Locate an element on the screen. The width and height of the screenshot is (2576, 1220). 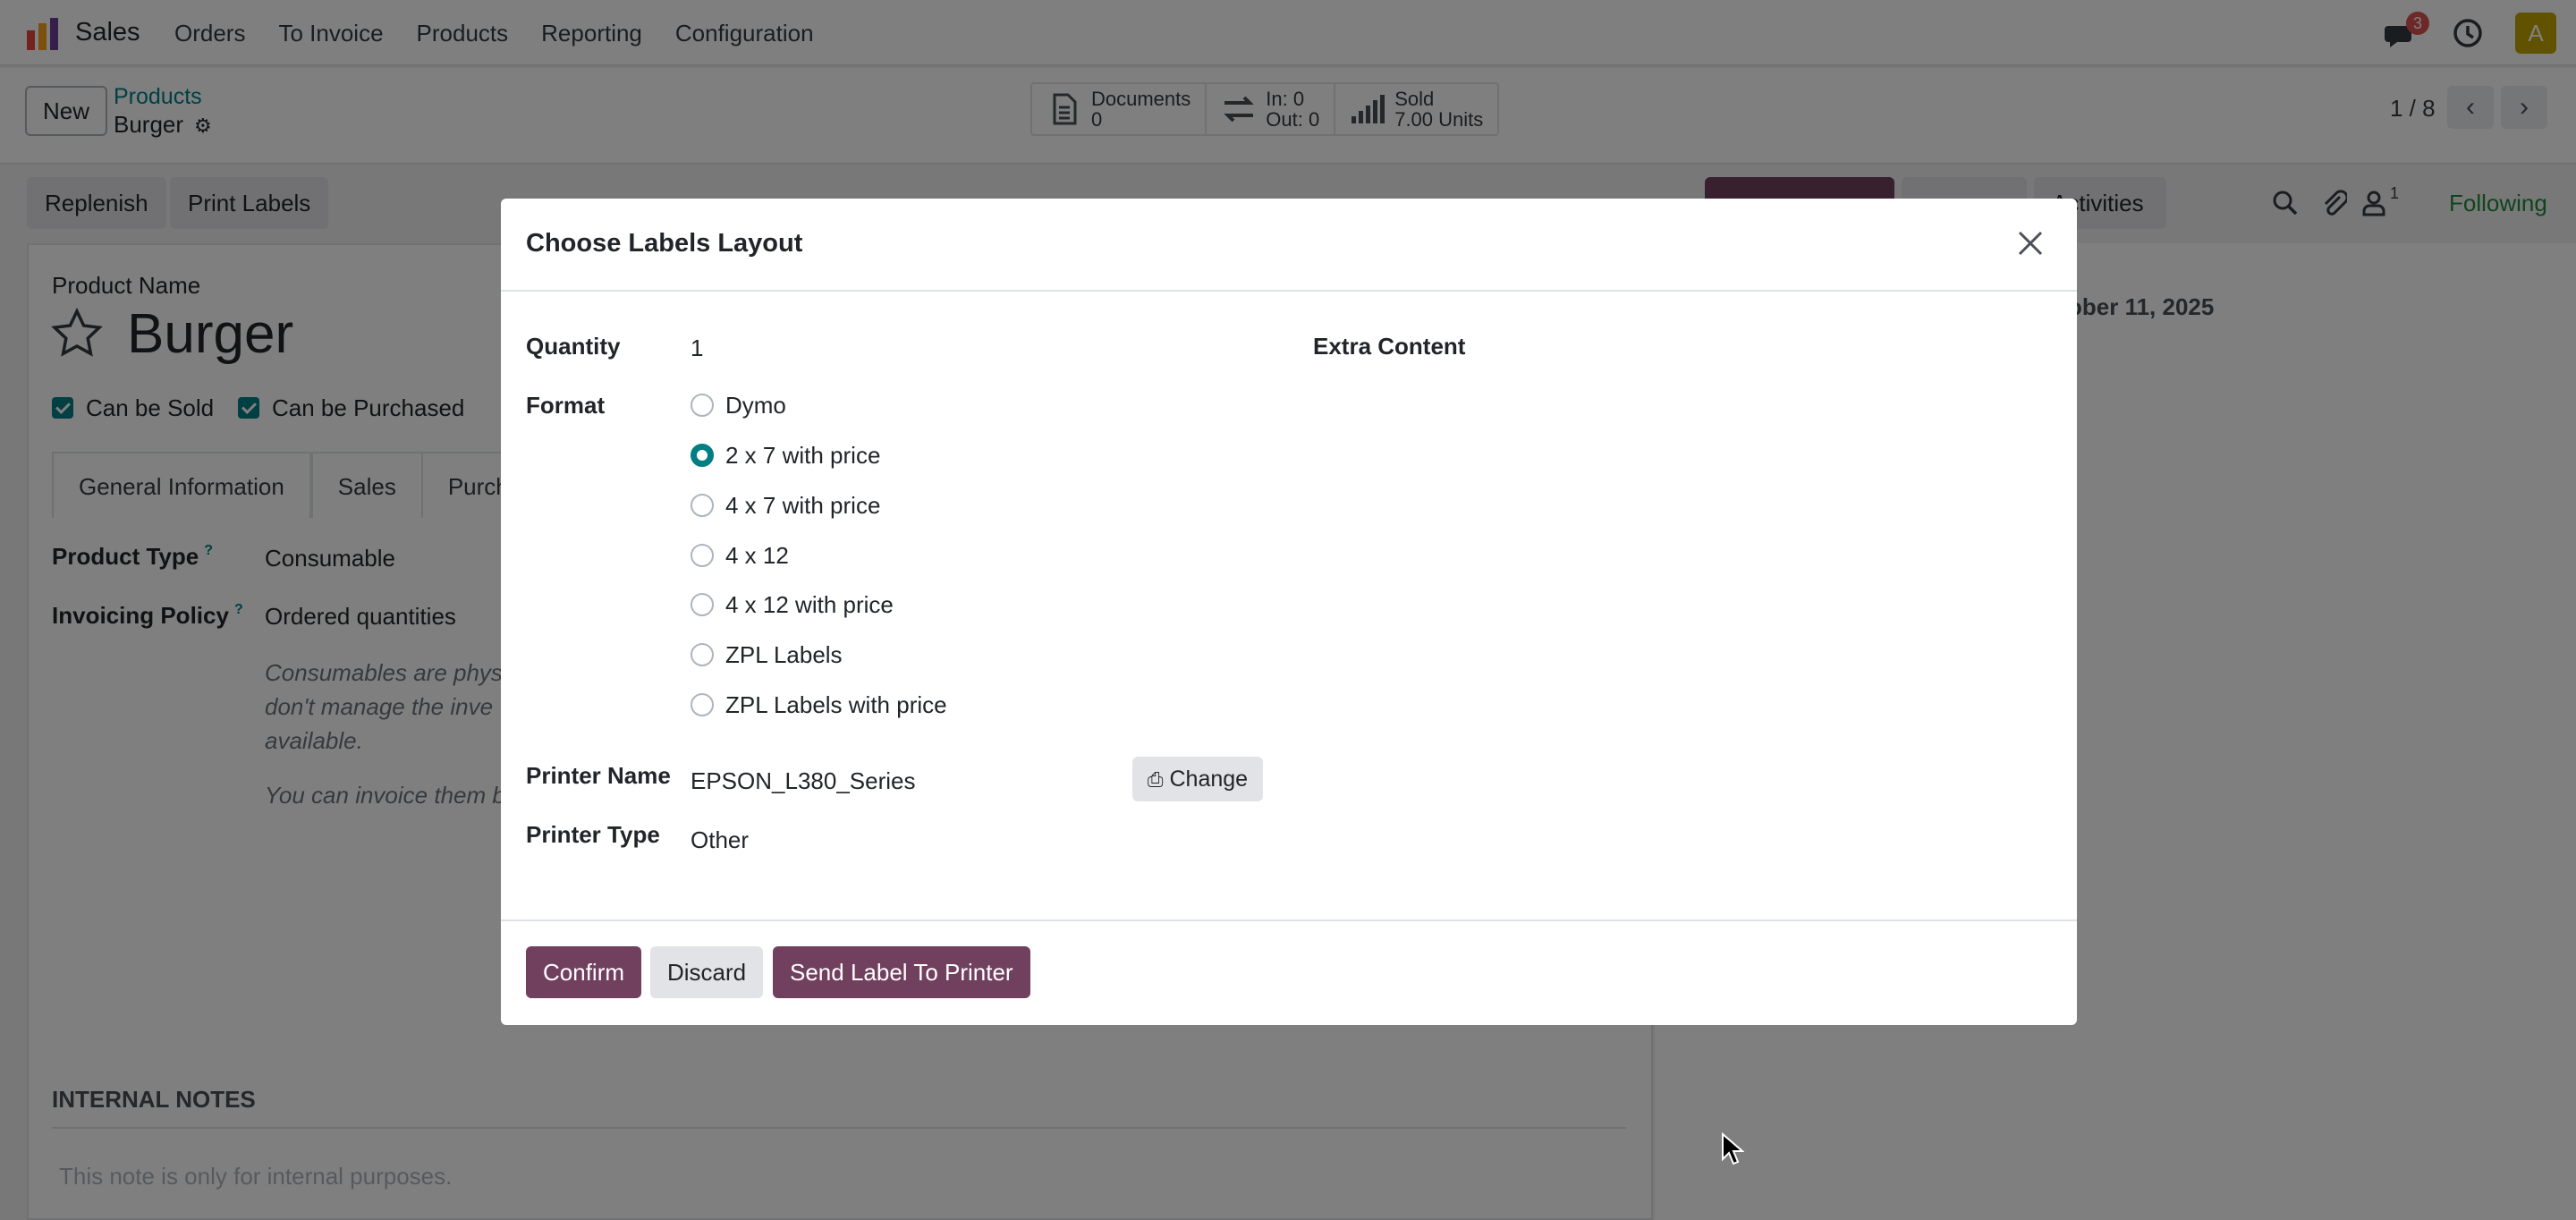
format-option-label: ZPL Labels is located at coordinates (784, 654).